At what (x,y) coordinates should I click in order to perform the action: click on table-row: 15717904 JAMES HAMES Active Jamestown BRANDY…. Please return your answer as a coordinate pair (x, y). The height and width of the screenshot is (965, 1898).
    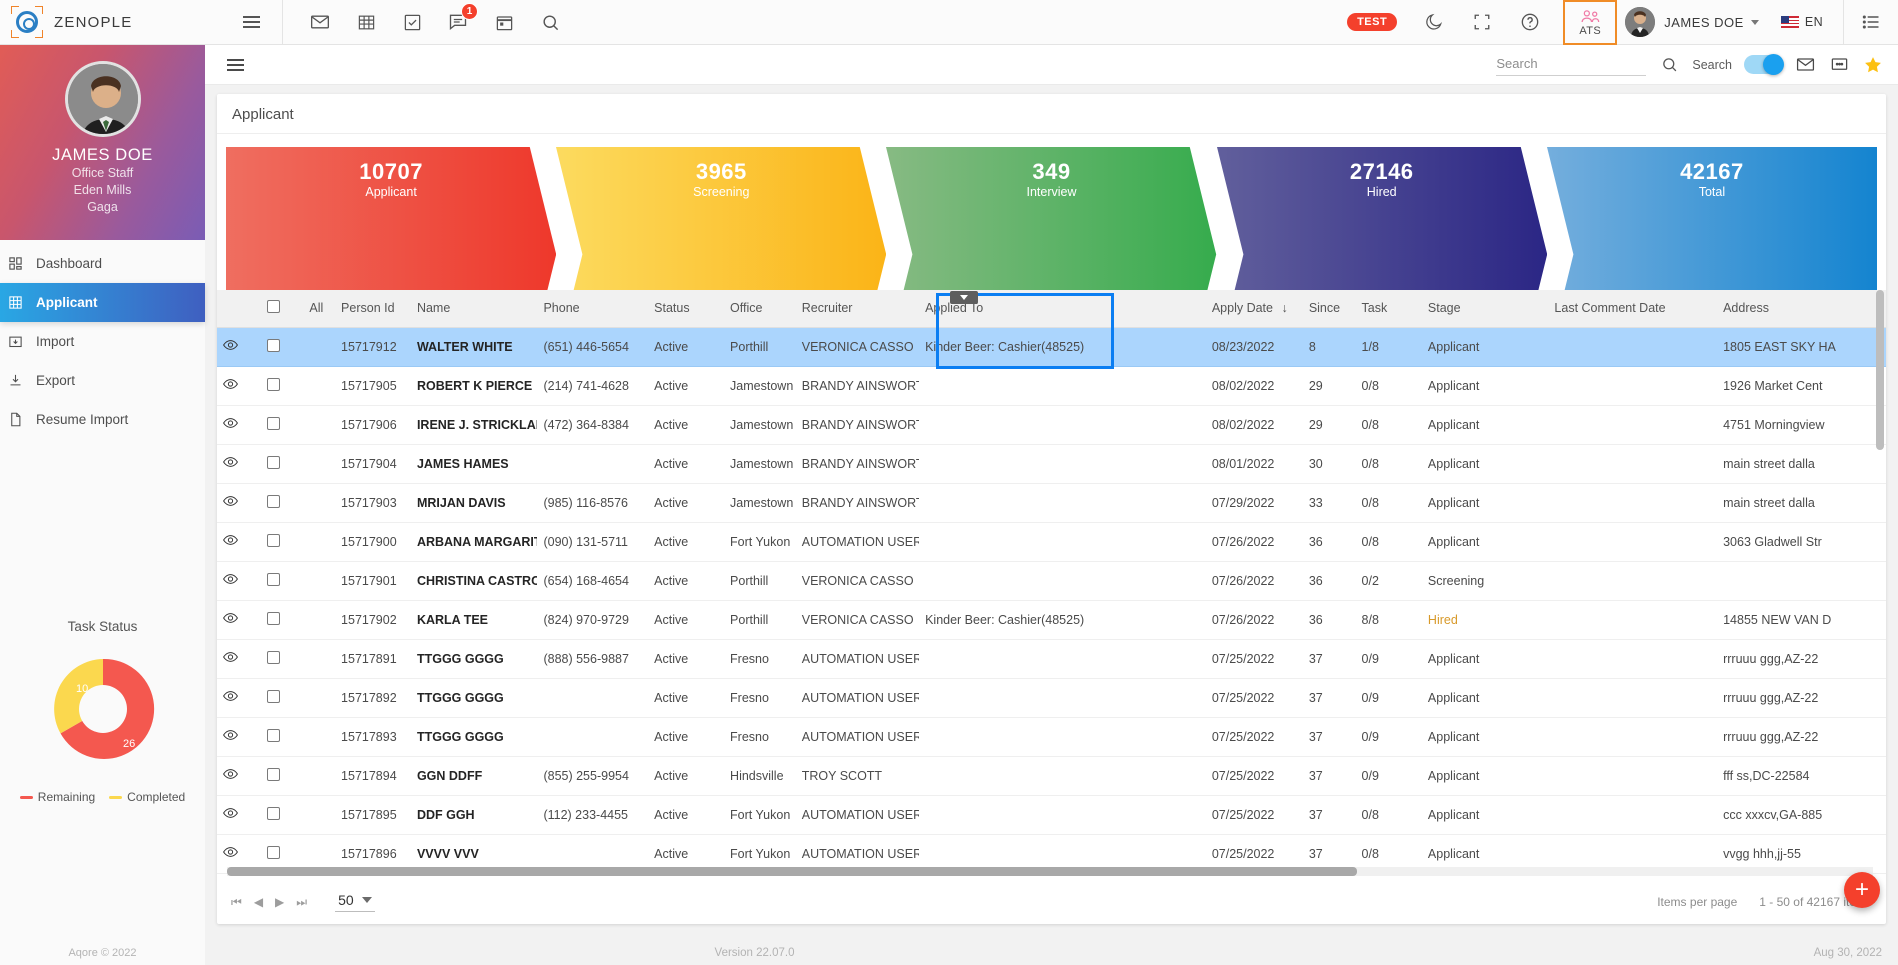
    Looking at the image, I should click on (1051, 464).